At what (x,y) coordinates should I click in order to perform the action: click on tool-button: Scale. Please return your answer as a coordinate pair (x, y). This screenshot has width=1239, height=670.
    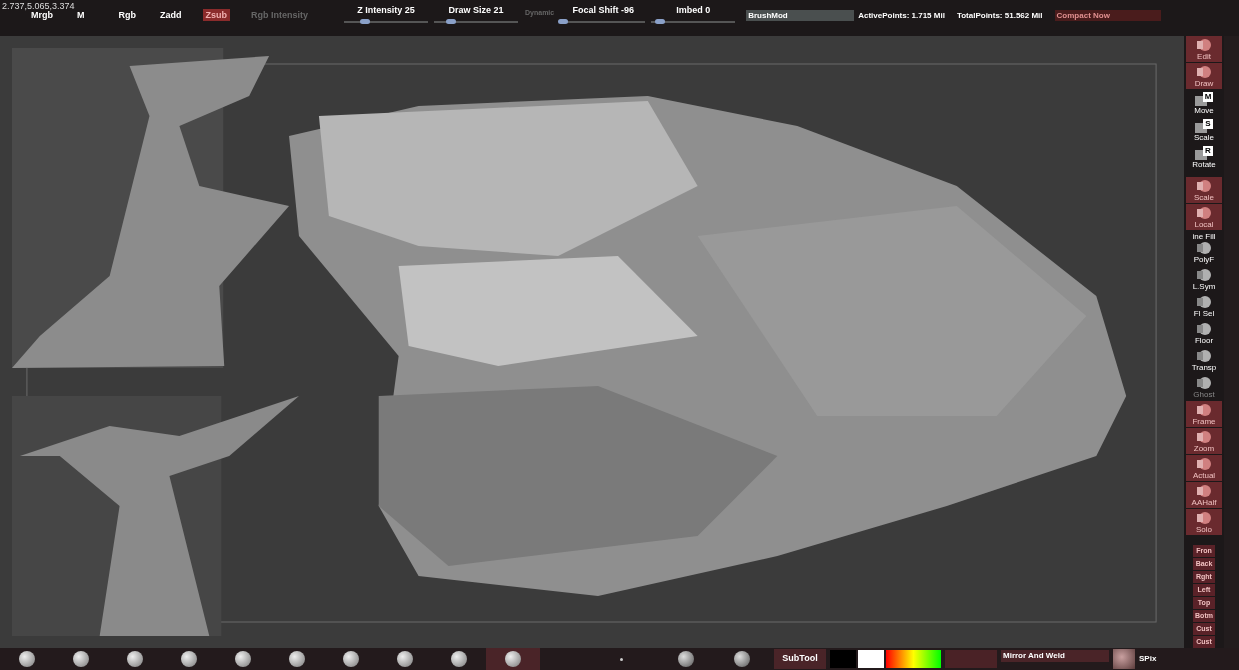
    Looking at the image, I should click on (1204, 190).